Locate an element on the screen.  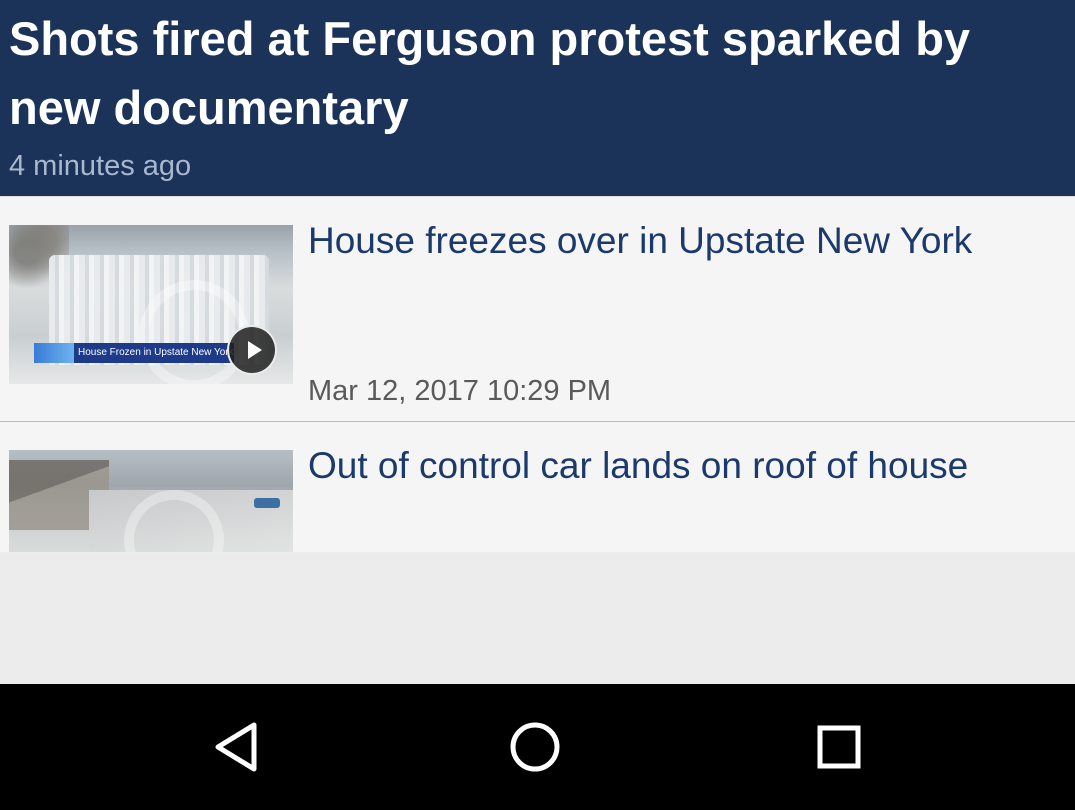
story-thumbnail is located at coordinates (151, 501).